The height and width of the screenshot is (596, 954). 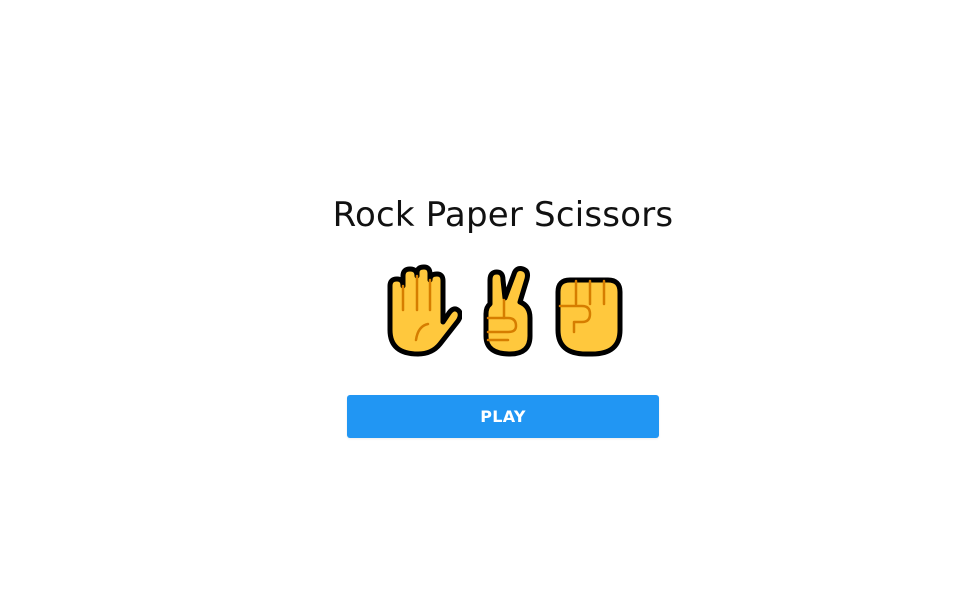 I want to click on rock-hand-icon, so click(x=589, y=317).